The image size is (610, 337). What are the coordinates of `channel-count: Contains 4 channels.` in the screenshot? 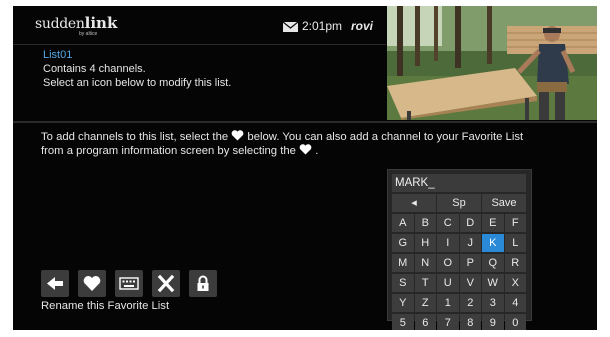 It's located at (94, 69).